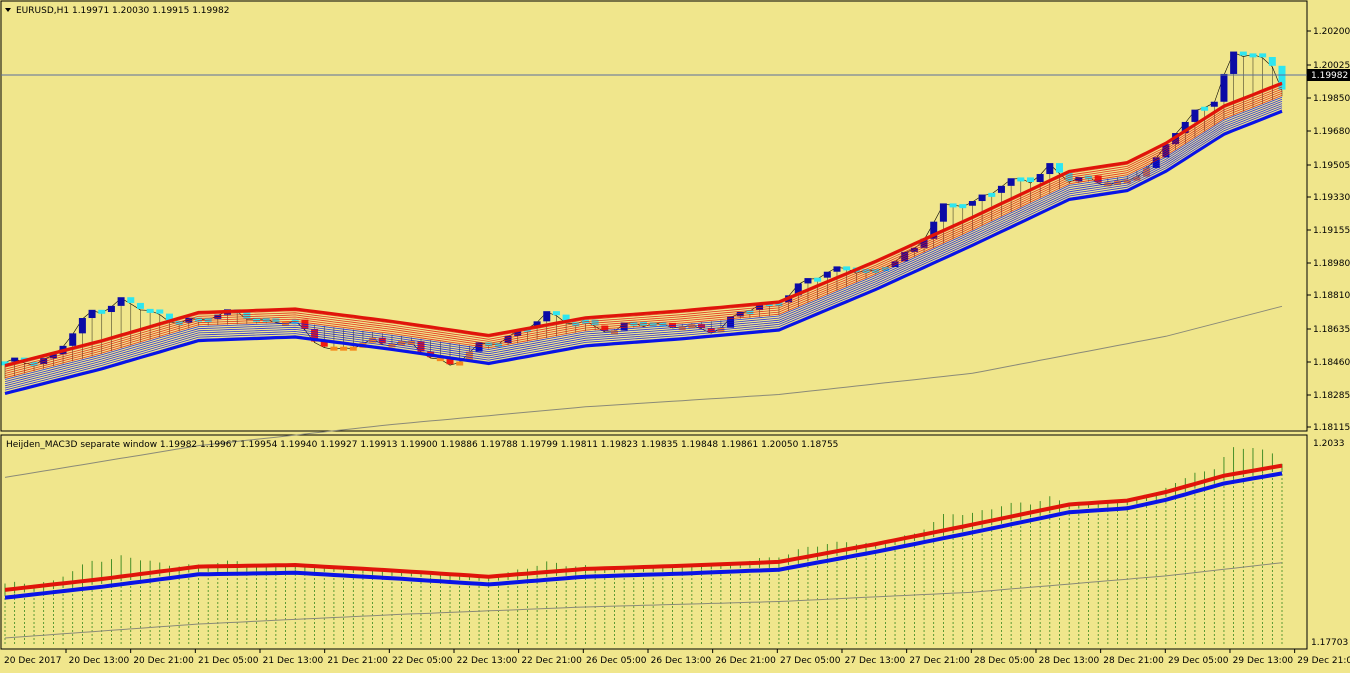 The width and height of the screenshot is (1350, 673). Describe the element at coordinates (1331, 296) in the screenshot. I see `price-axis-label: 1.18810` at that location.